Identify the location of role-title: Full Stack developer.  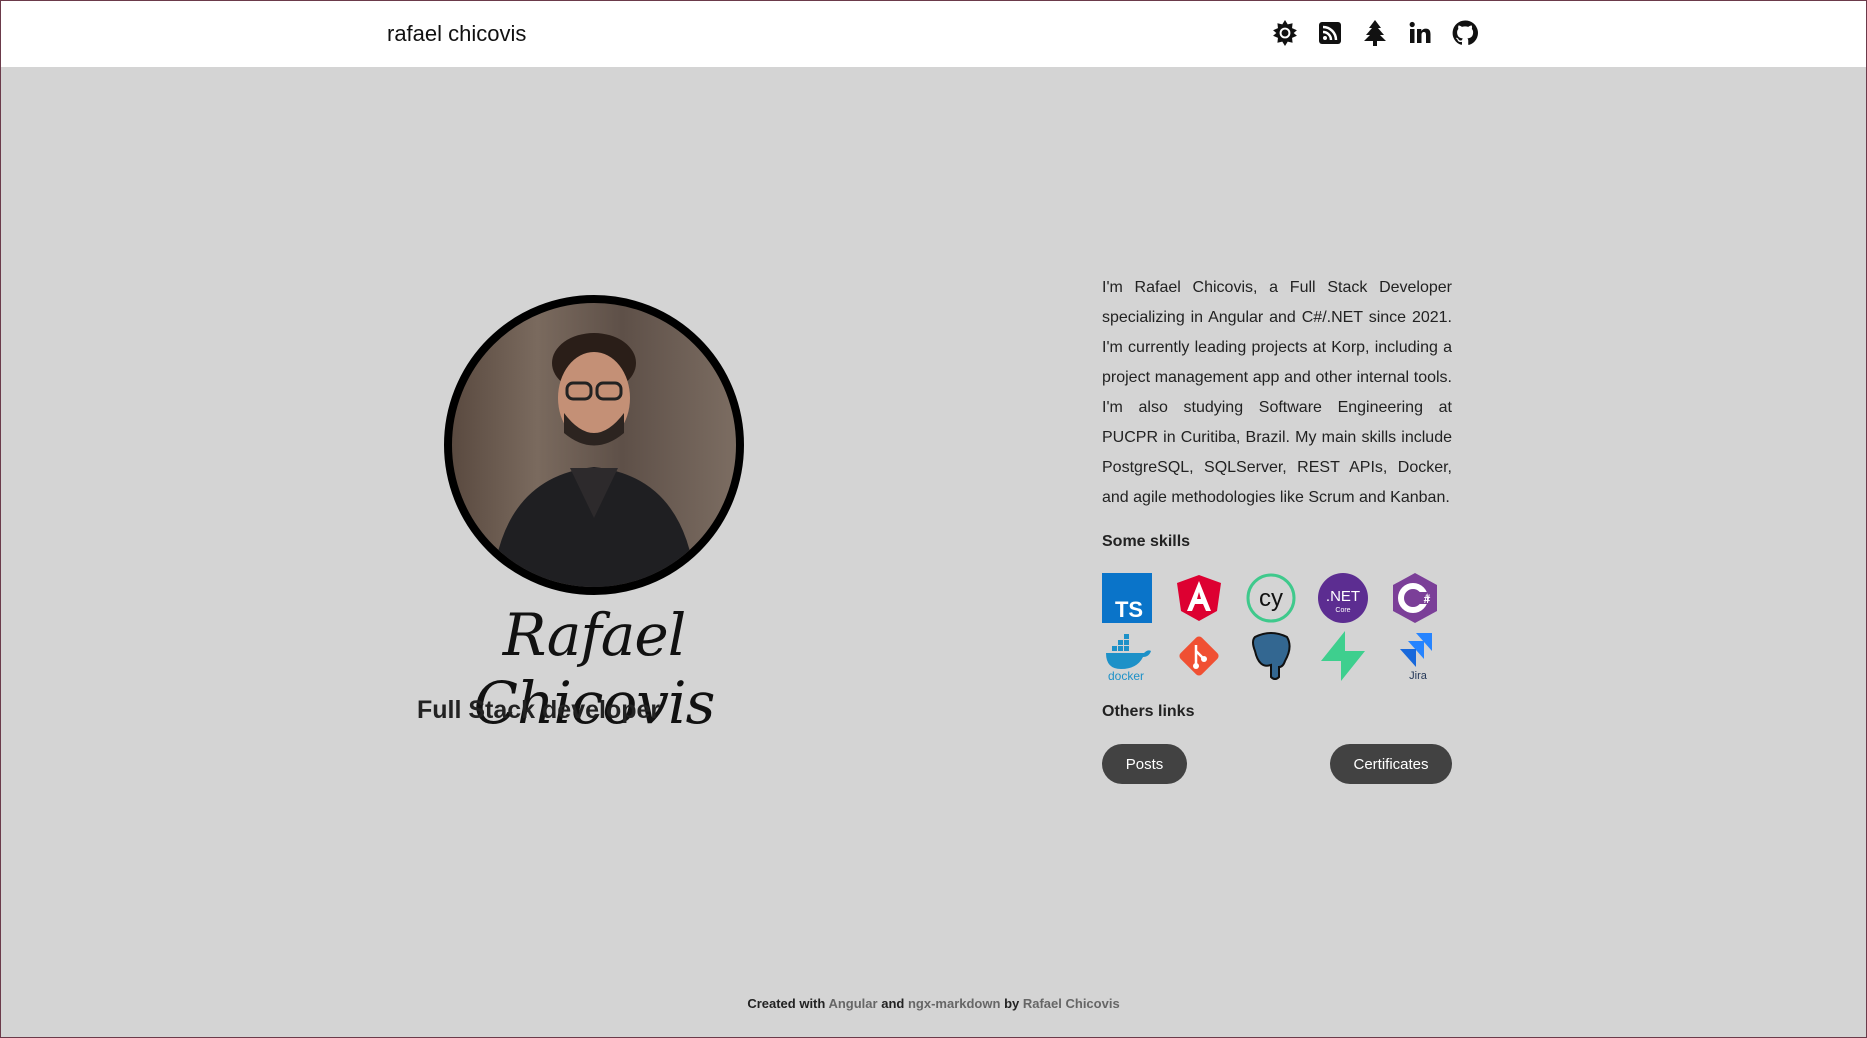
(539, 710).